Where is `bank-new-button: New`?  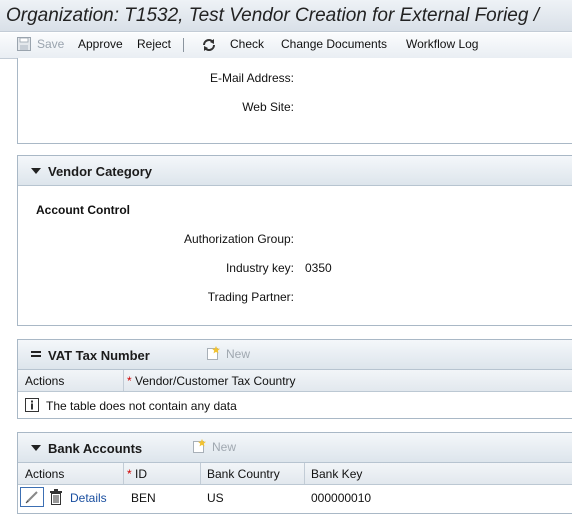 bank-new-button: New is located at coordinates (224, 447).